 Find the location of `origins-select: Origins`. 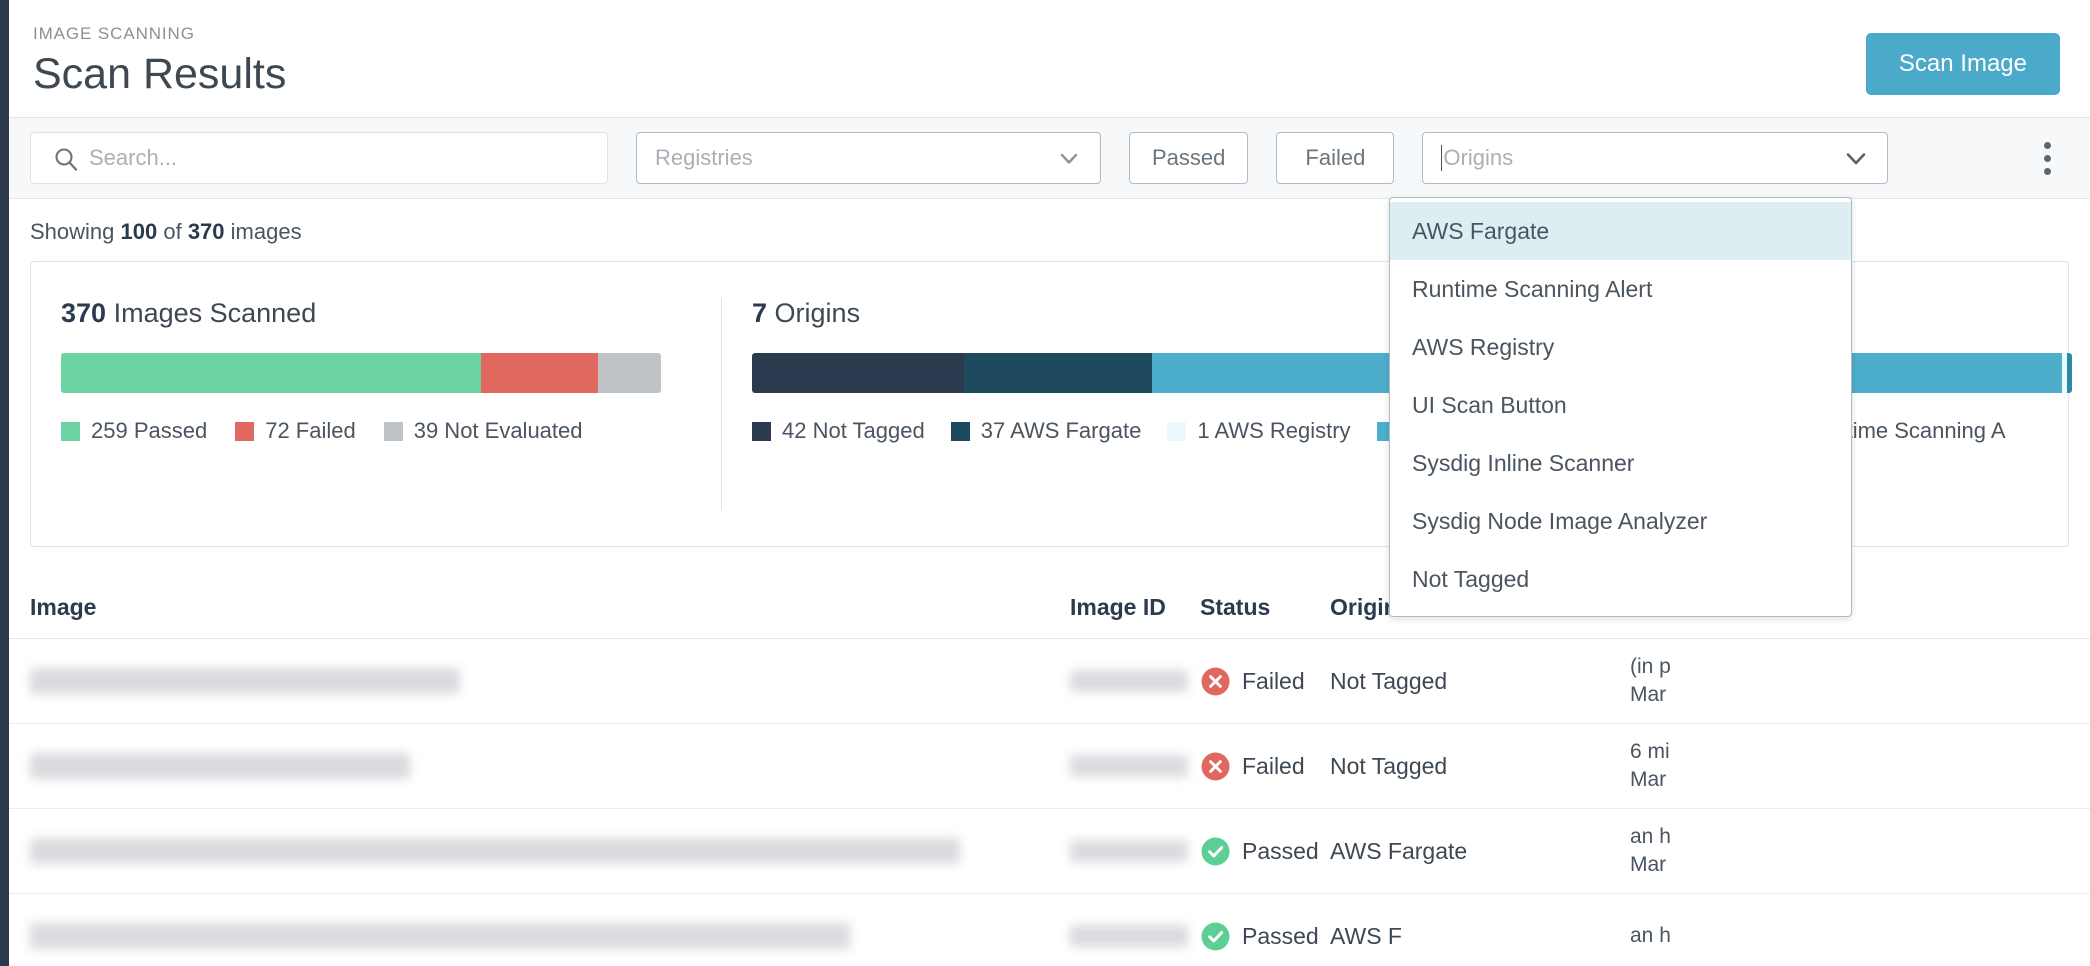

origins-select: Origins is located at coordinates (1655, 158).